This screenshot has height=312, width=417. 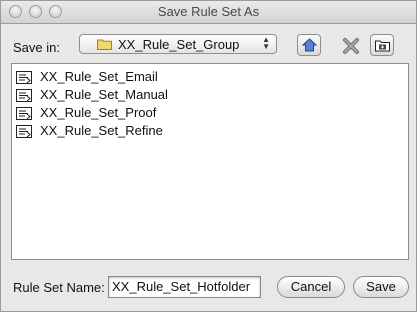 I want to click on new-folder-icon, so click(x=382, y=46).